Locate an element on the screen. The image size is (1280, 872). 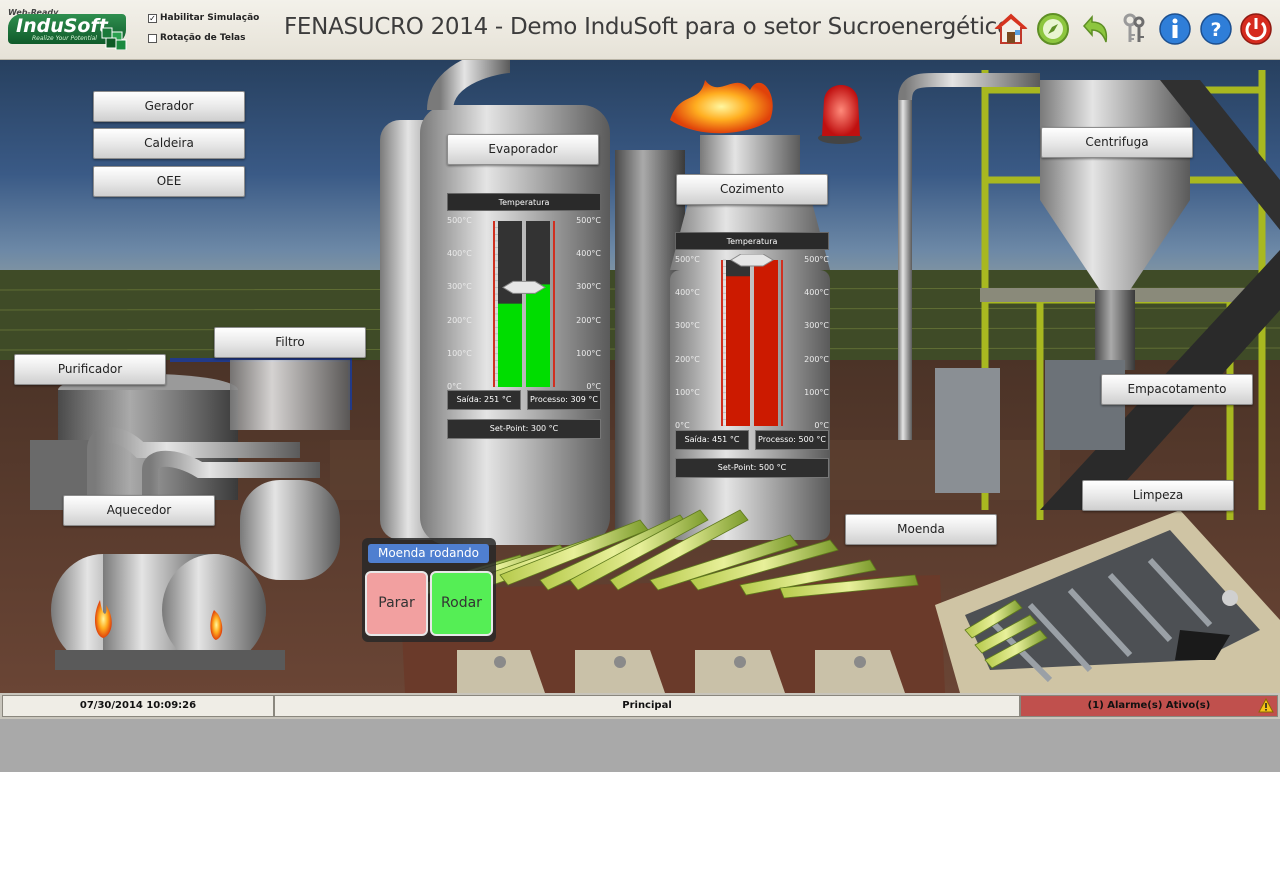
moenda-control-panel: Moenda rodando Parar Rodar is located at coordinates (429, 590).